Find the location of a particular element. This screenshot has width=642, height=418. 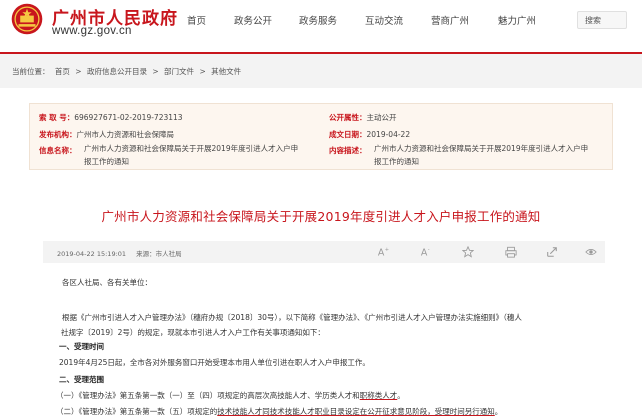

meta-issuer: 发布机构：广州市人力资源和社会保障局 is located at coordinates (106, 134).